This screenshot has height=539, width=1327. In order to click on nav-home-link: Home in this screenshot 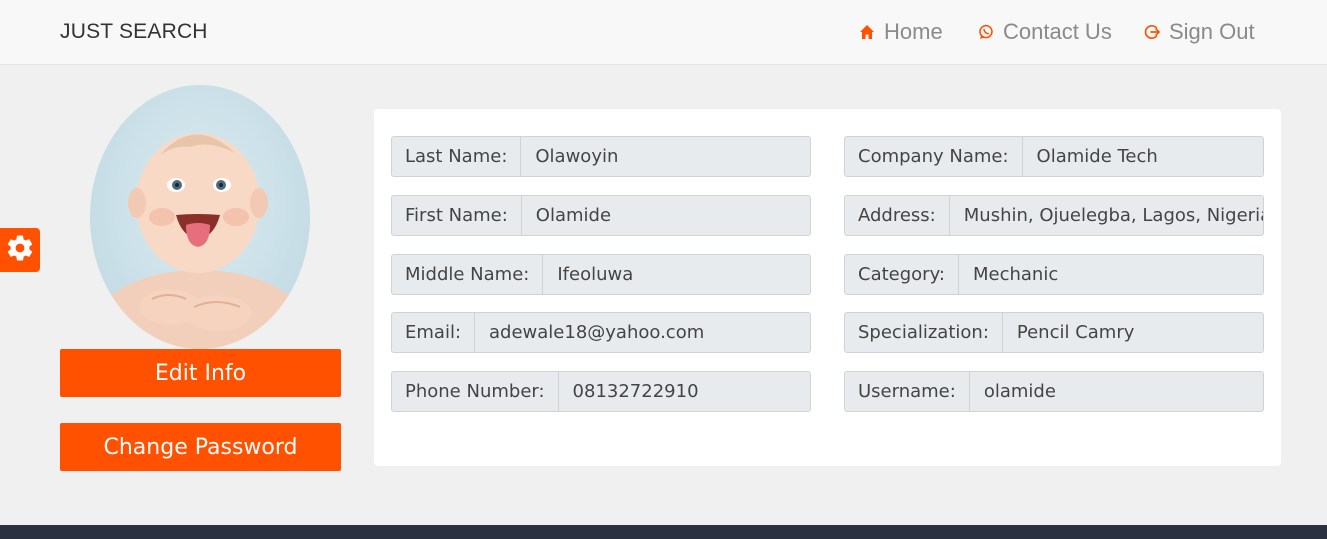, I will do `click(900, 32)`.